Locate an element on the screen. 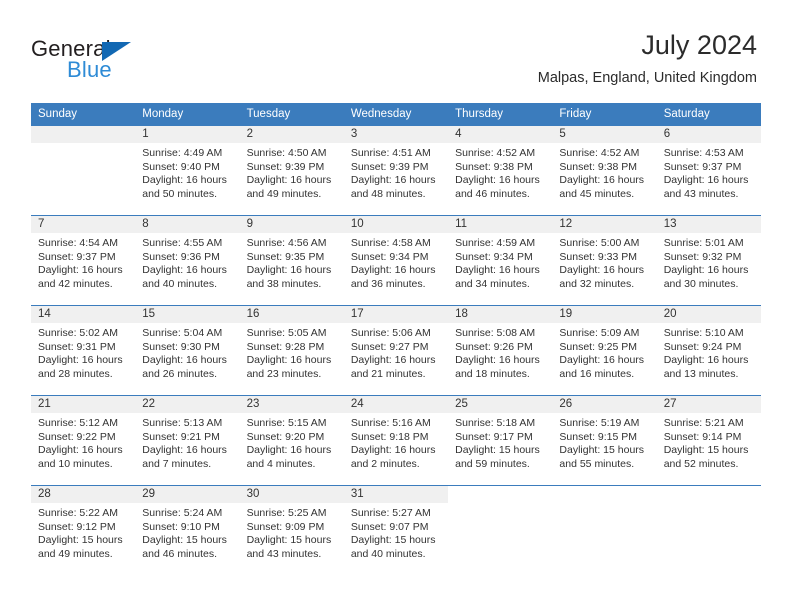  day-number: 3 is located at coordinates (396, 134).